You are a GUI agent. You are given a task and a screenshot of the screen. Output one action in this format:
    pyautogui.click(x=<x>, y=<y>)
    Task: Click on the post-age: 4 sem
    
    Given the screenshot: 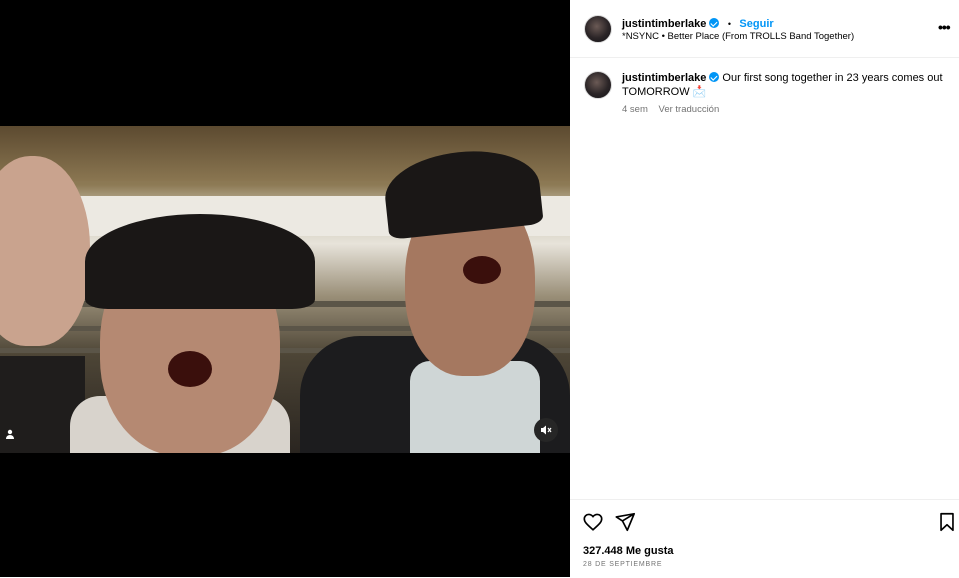 What is the action you would take?
    pyautogui.click(x=635, y=109)
    